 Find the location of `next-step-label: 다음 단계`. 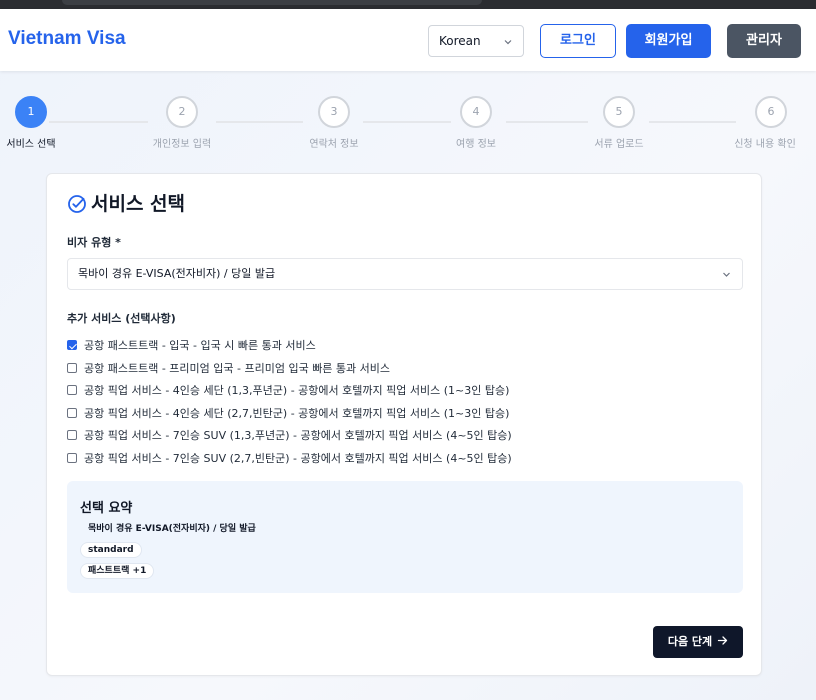

next-step-label: 다음 단계 is located at coordinates (690, 641).